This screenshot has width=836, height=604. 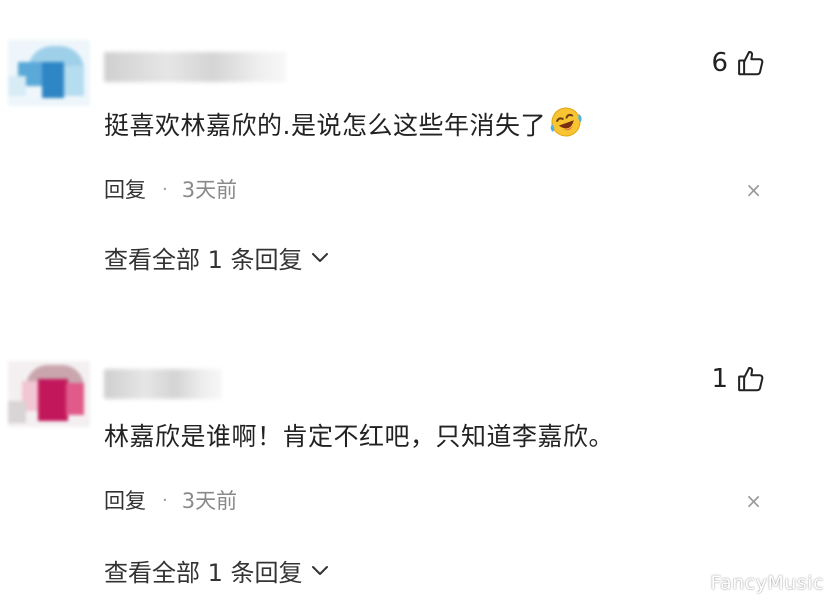 I want to click on comment-text: 挺喜欢林嘉欣的.是说怎么这些年消失了, so click(x=344, y=127).